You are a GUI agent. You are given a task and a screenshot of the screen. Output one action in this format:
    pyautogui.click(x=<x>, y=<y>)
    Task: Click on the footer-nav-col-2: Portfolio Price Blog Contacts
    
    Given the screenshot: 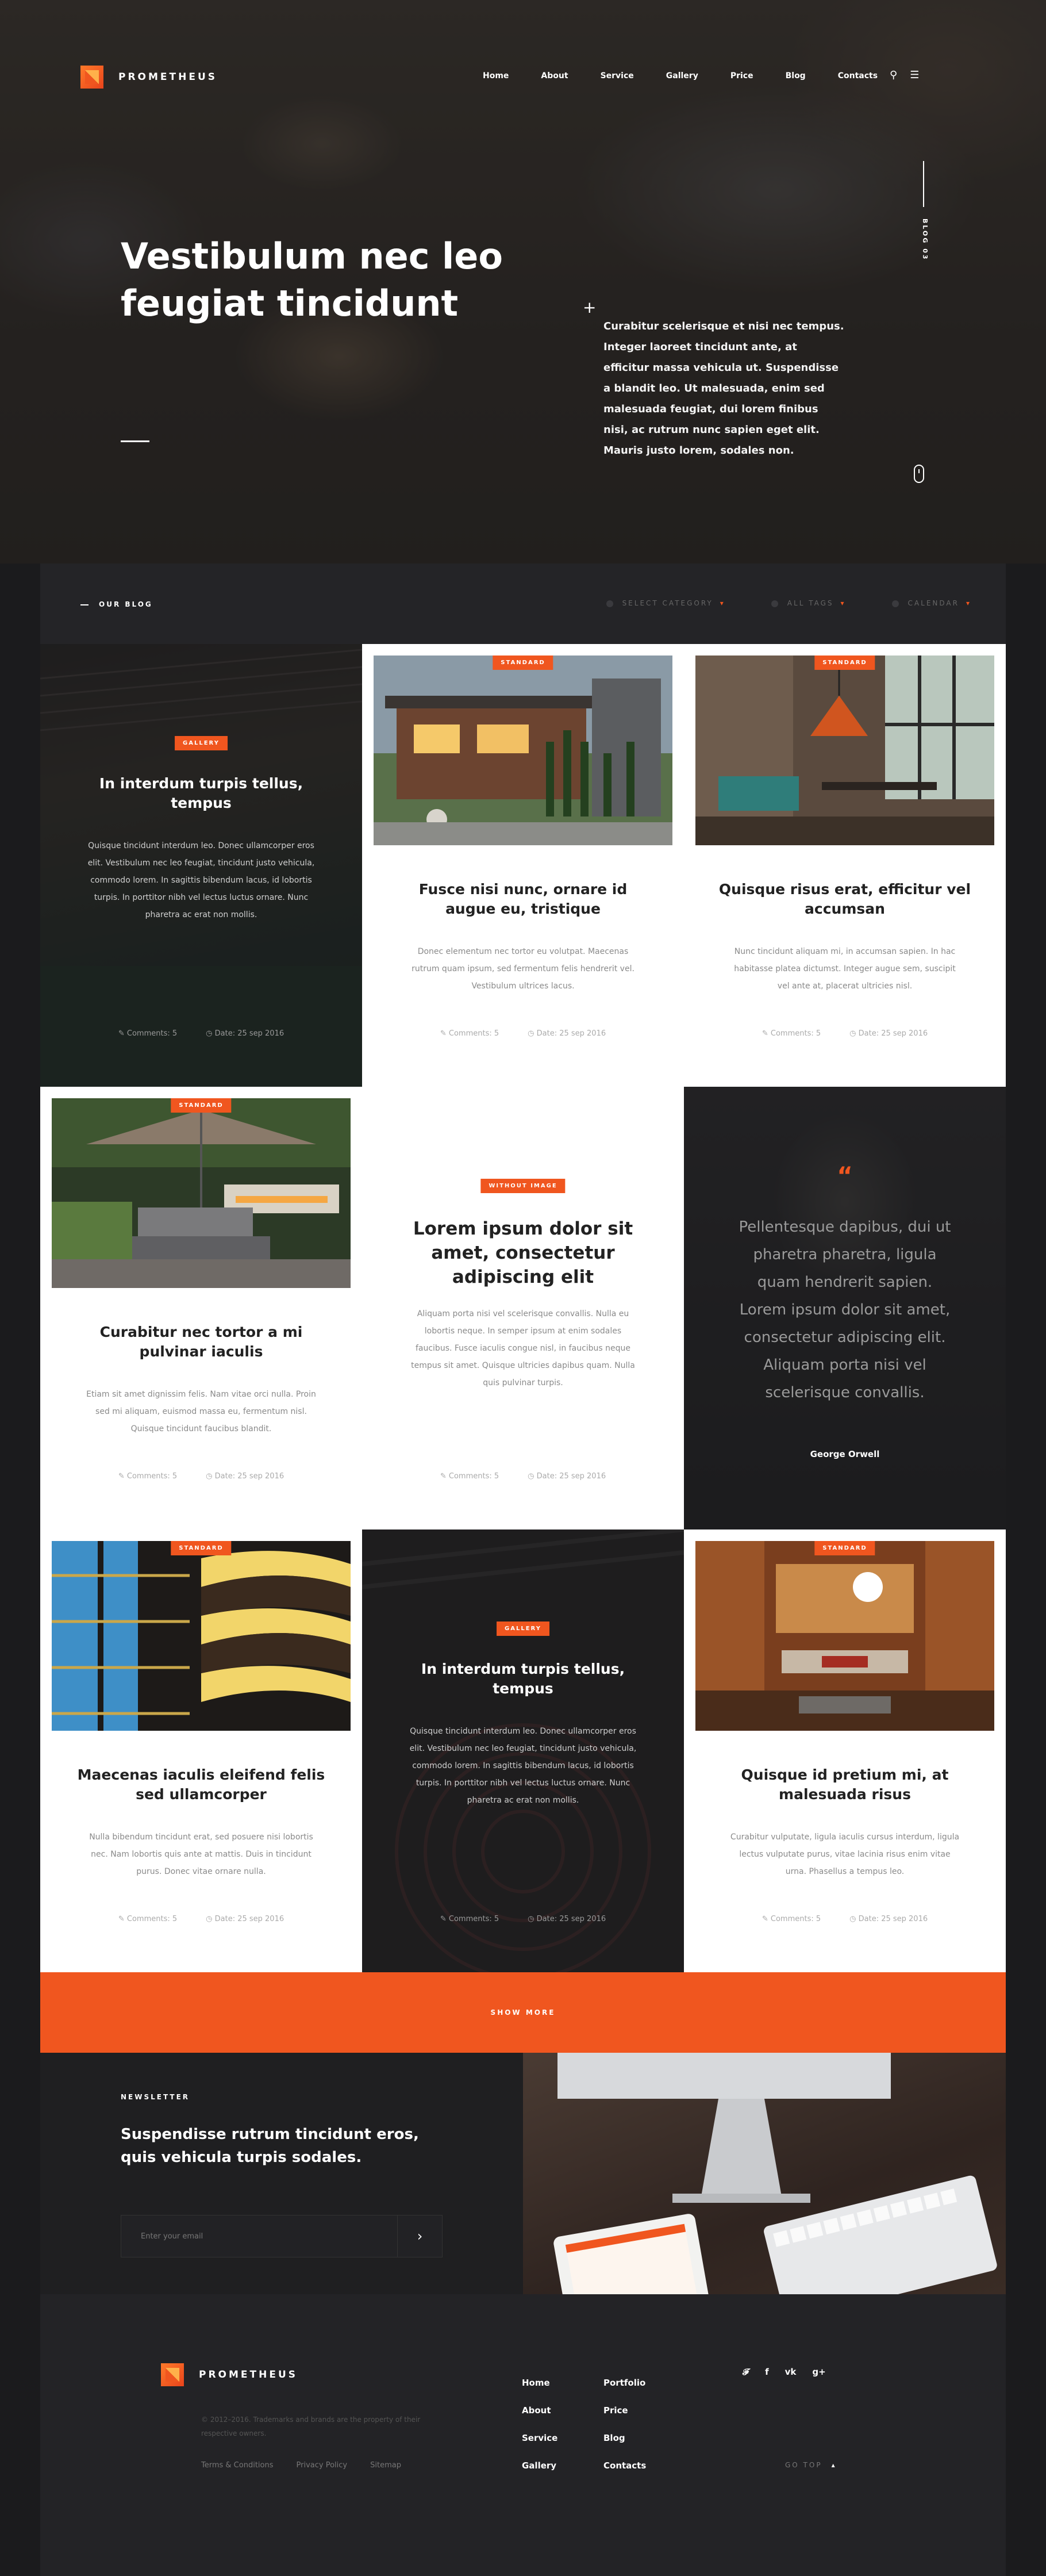 What is the action you would take?
    pyautogui.click(x=624, y=2424)
    